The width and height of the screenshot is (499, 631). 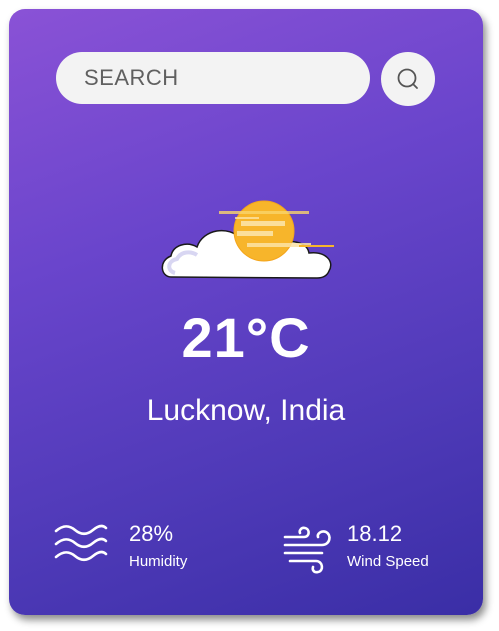 What do you see at coordinates (375, 533) in the screenshot?
I see `wind-value: 18.12` at bounding box center [375, 533].